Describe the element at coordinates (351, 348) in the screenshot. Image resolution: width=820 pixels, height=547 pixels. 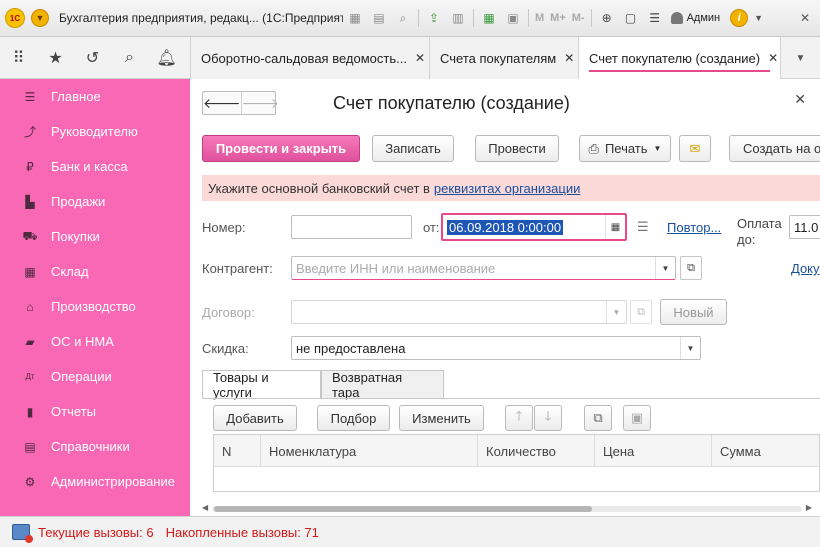
I see `discount-value: не предоставлена` at that location.